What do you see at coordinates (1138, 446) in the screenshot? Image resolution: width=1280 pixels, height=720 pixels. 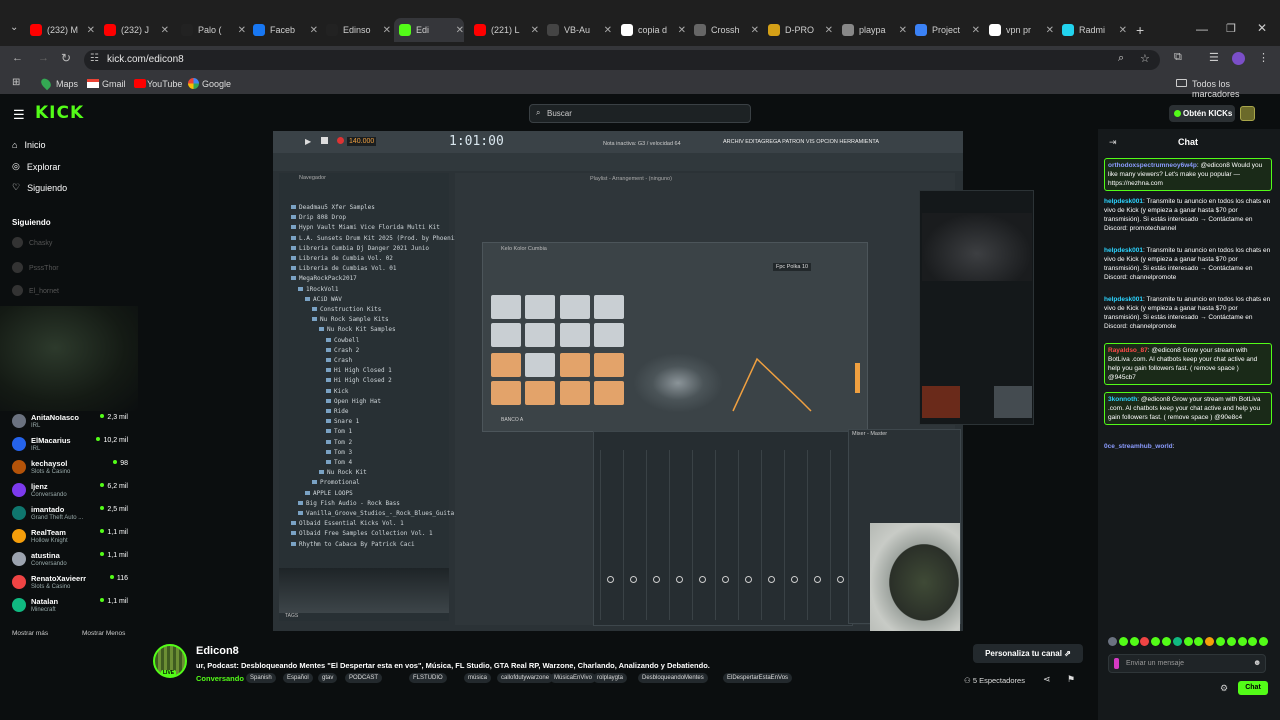 I see `chat-username: 0ce_streamhub_world` at bounding box center [1138, 446].